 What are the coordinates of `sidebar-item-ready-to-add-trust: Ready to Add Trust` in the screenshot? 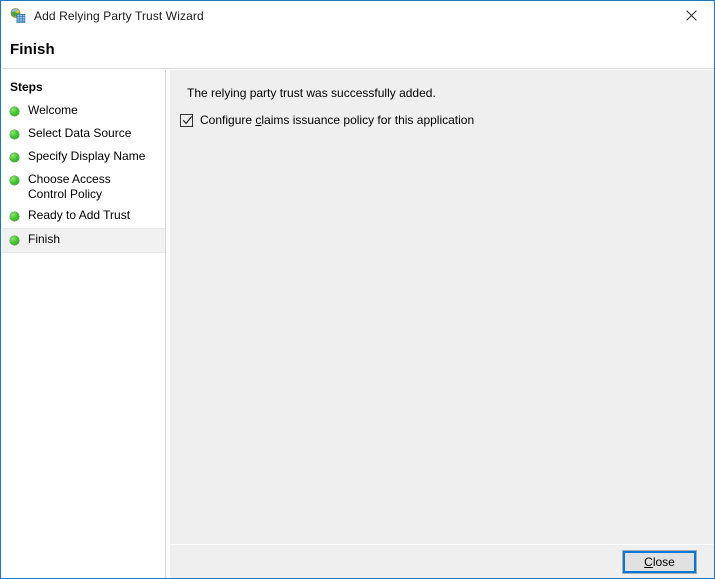 It's located at (83, 216).